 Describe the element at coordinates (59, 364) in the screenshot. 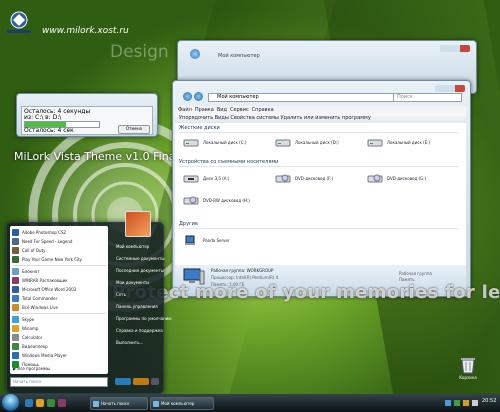

I see `start-menu-item: Помощь` at that location.